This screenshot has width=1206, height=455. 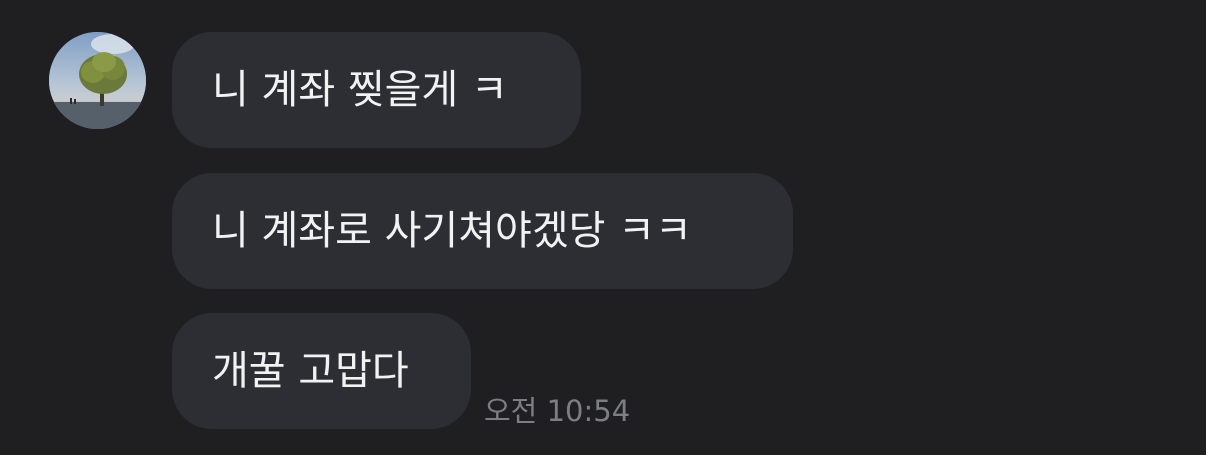 I want to click on message-bubble: 니 계좌 찢을게 ㅋ, so click(x=376, y=90).